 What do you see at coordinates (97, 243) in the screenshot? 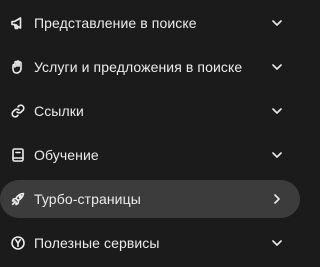
I see `menu-item-label: Полезные сервисы` at bounding box center [97, 243].